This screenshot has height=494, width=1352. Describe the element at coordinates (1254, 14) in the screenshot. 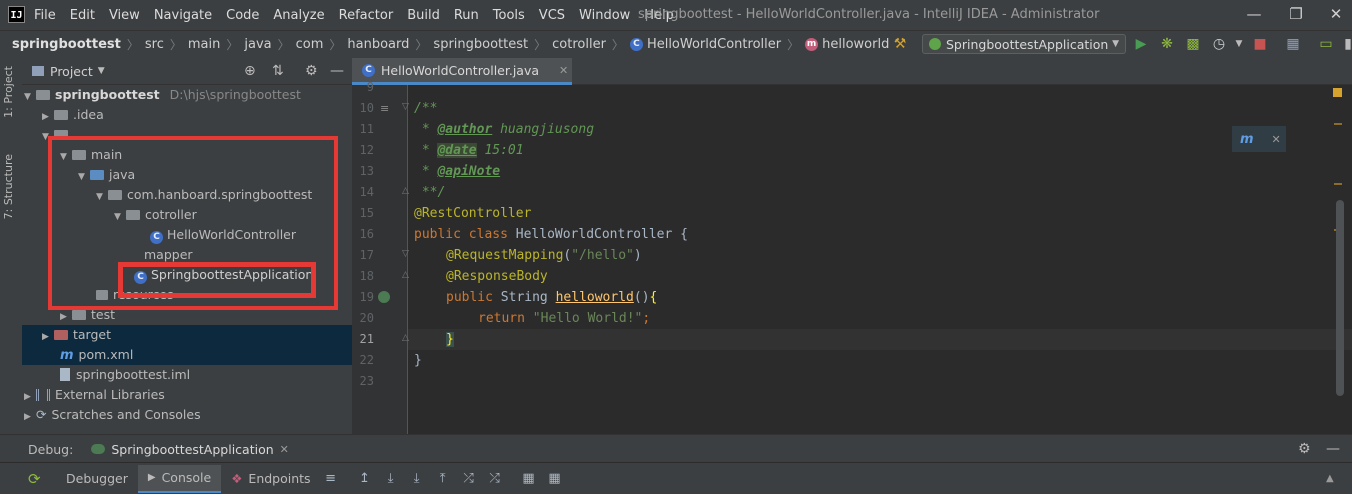

I see `minimize-icon: —` at that location.